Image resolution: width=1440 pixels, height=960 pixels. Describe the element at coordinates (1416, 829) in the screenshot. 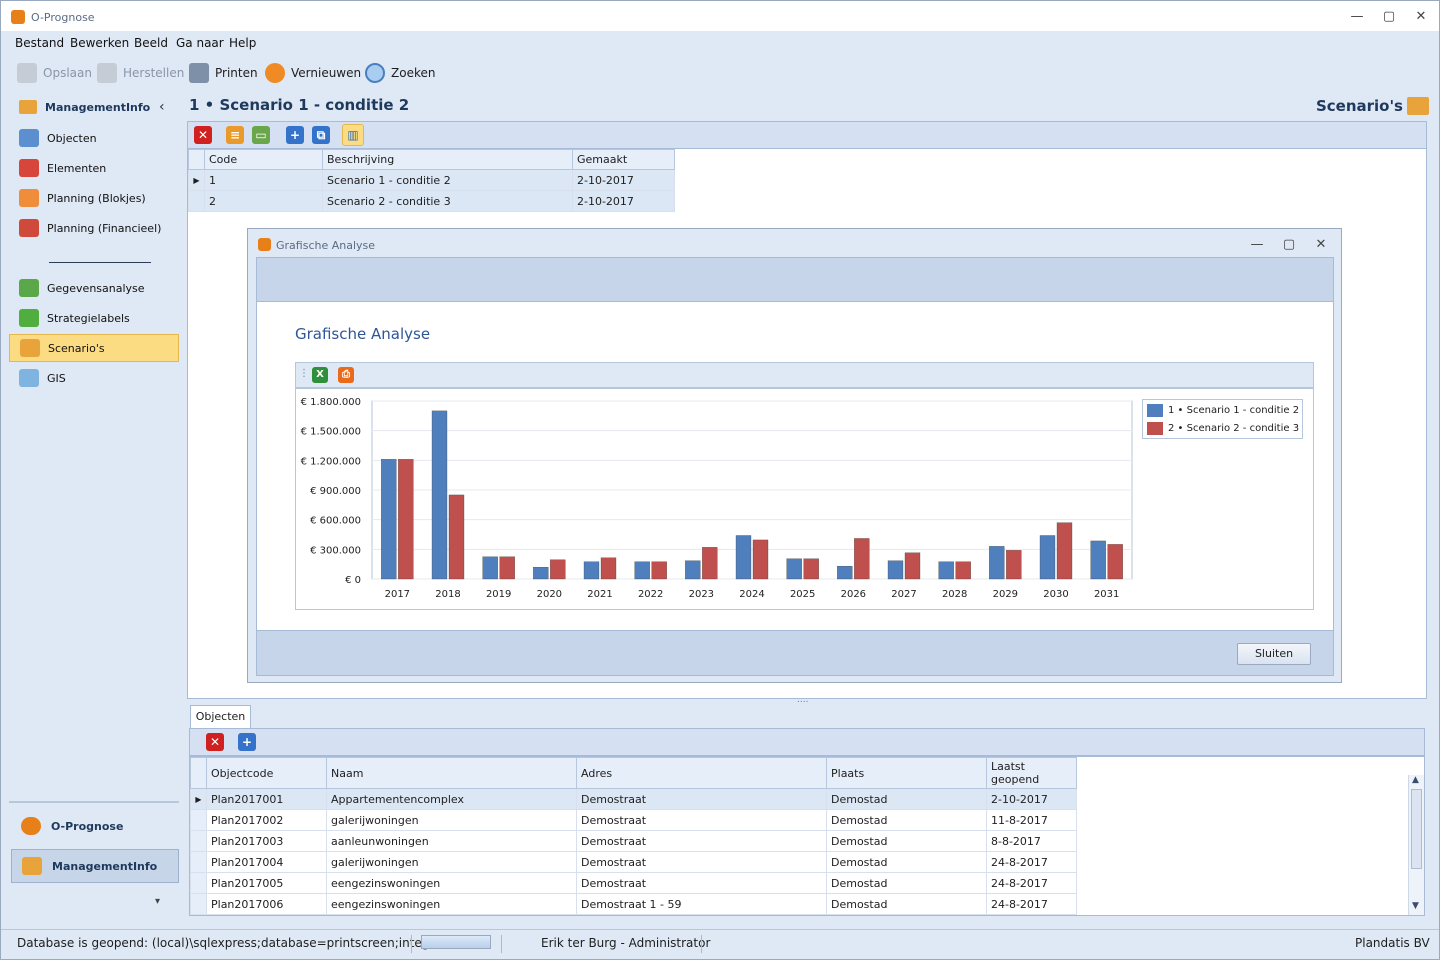

I see `scroll-thumb` at that location.